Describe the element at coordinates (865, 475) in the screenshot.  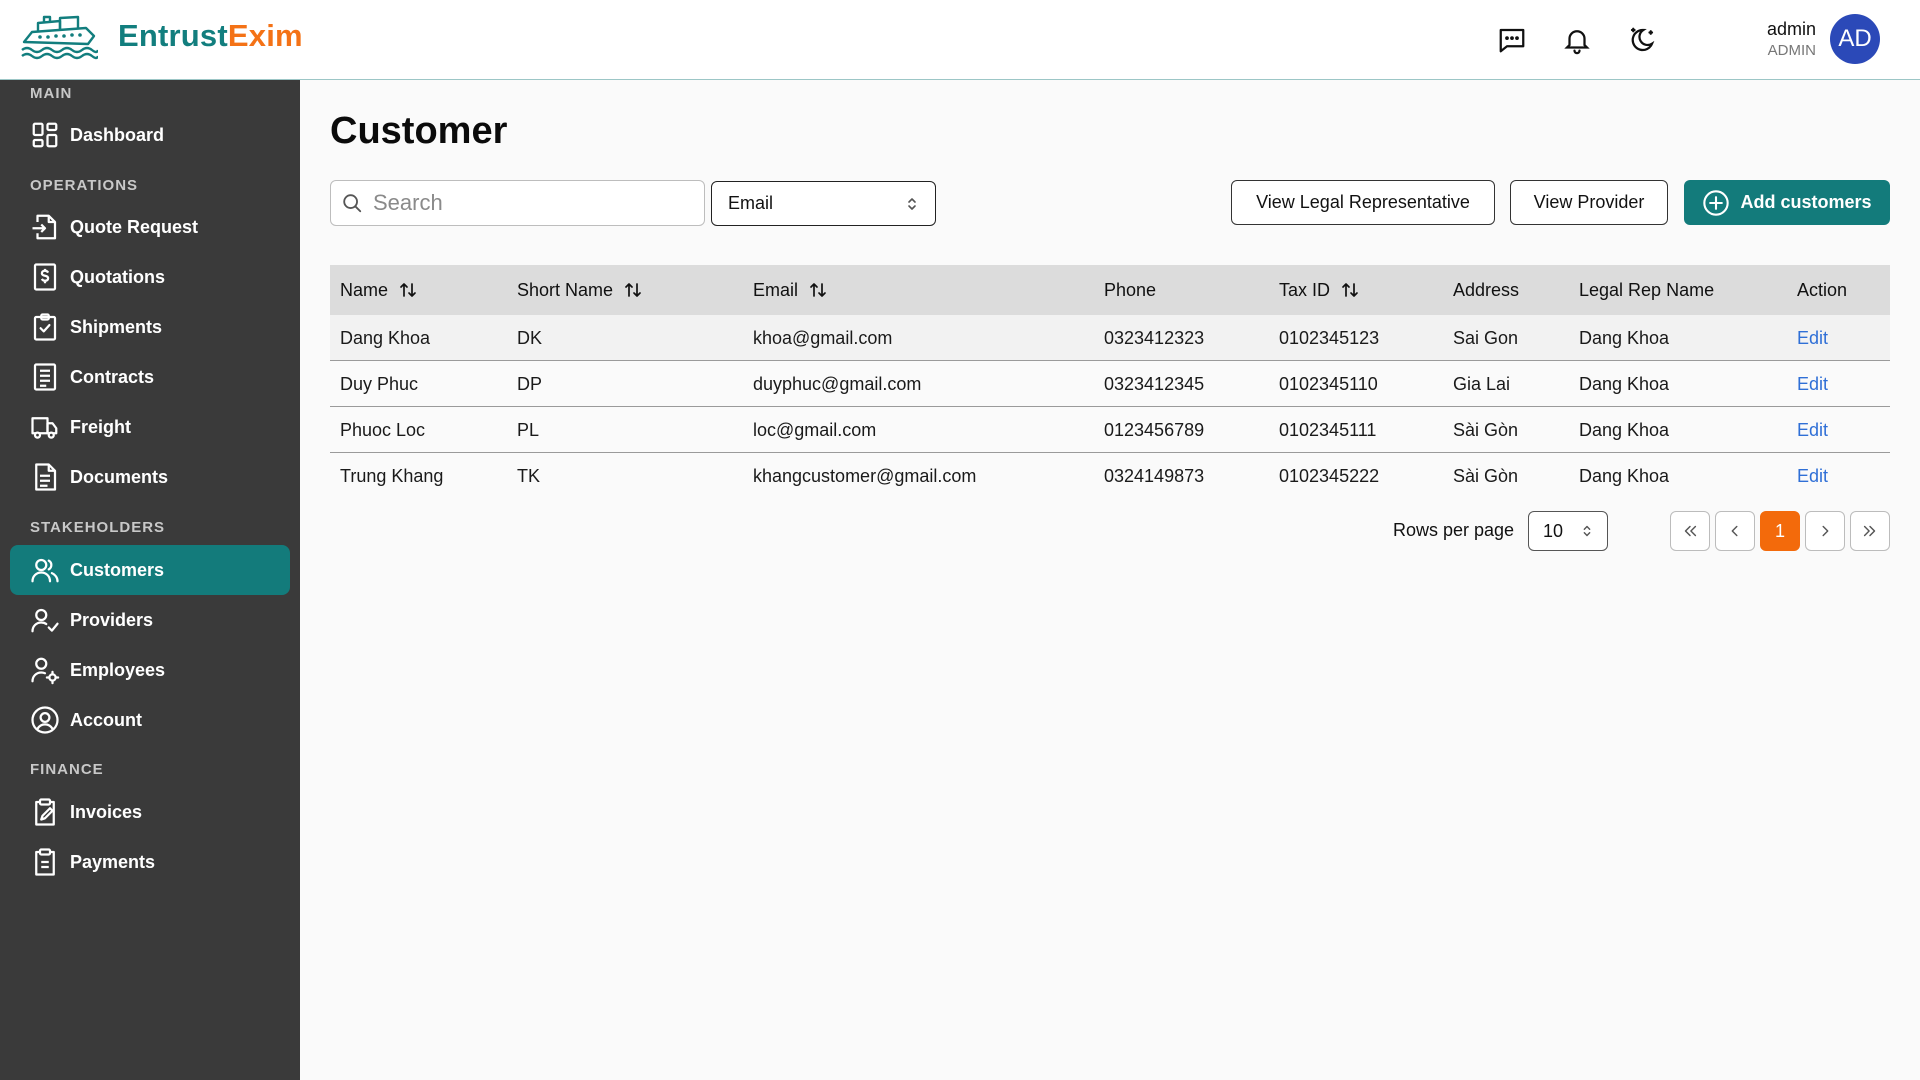
I see `cell-email: khangcustomer@gmail.com` at that location.